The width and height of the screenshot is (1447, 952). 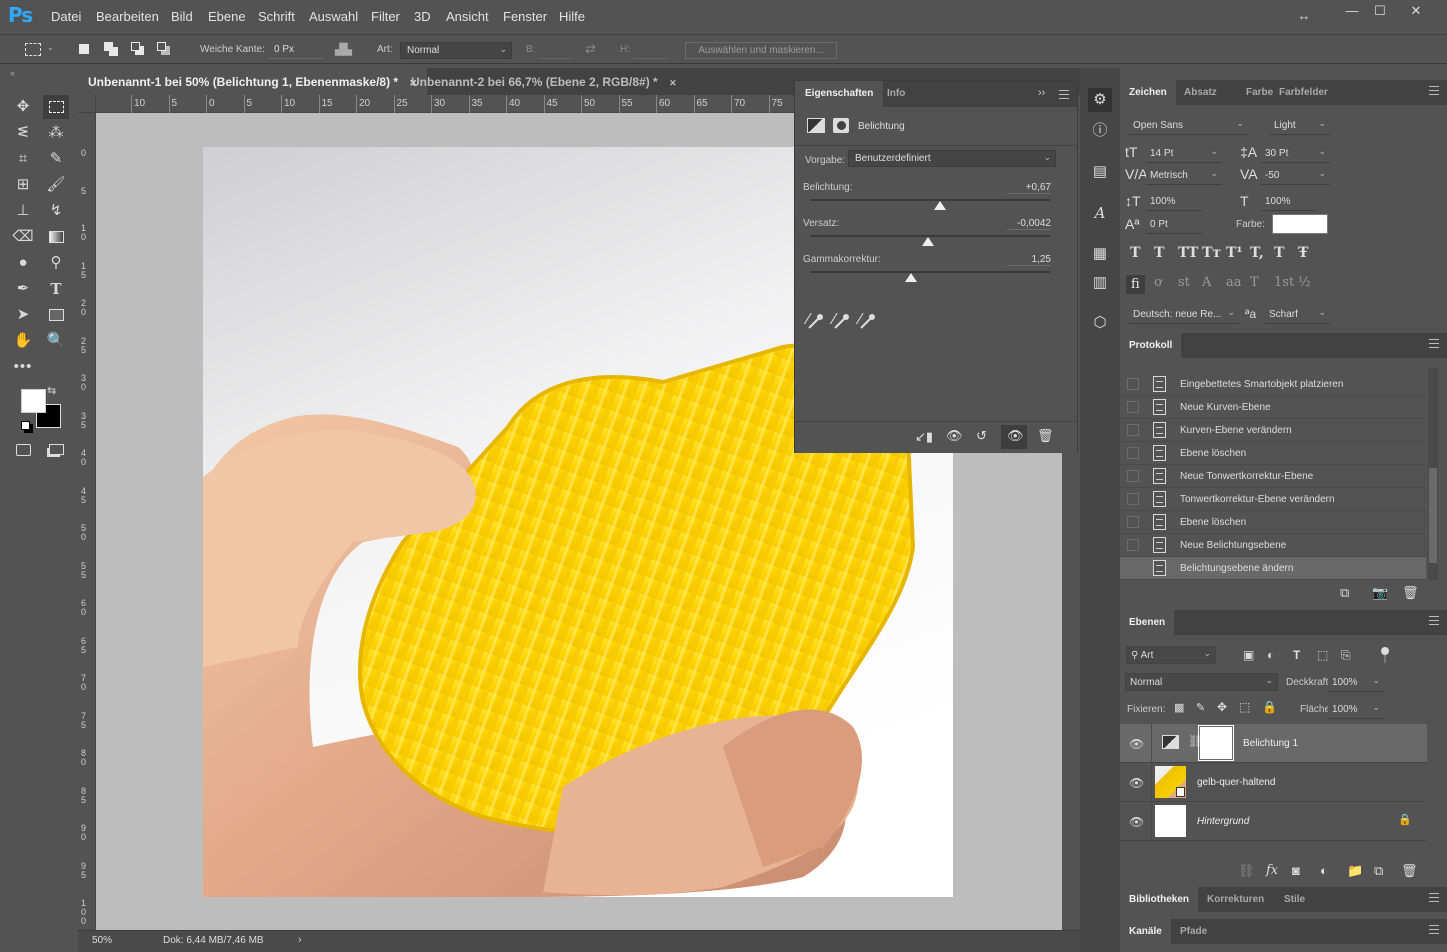 What do you see at coordinates (1385, 651) in the screenshot?
I see `filter-toggle-icon` at bounding box center [1385, 651].